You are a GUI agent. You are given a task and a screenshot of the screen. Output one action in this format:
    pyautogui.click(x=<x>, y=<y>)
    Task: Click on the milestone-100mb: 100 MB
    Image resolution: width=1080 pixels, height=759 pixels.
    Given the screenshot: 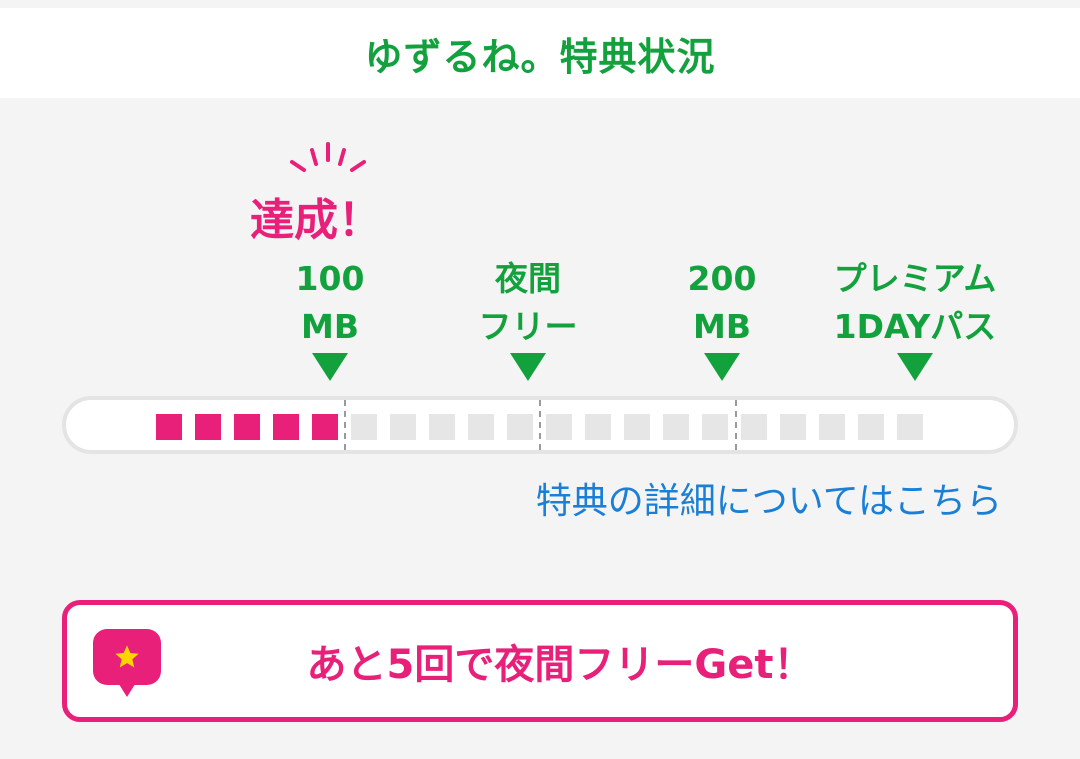 What is the action you would take?
    pyautogui.click(x=330, y=318)
    